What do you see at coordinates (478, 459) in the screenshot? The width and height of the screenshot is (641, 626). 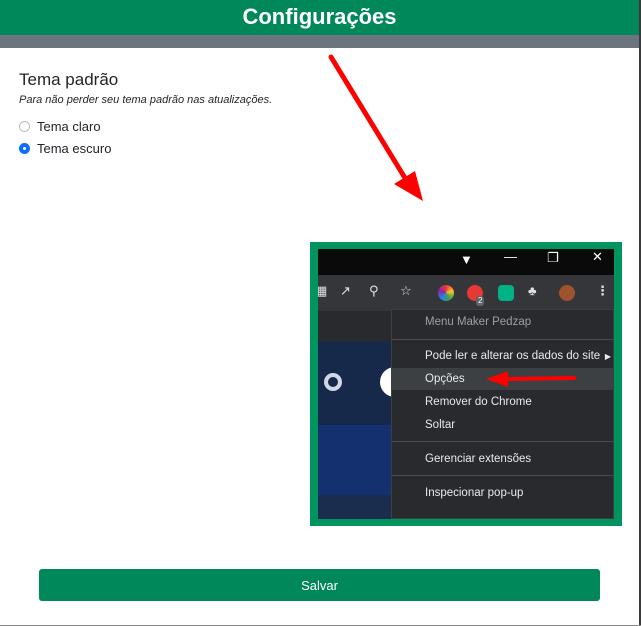 I see `menu-item-manage: Gerenciar extensões` at bounding box center [478, 459].